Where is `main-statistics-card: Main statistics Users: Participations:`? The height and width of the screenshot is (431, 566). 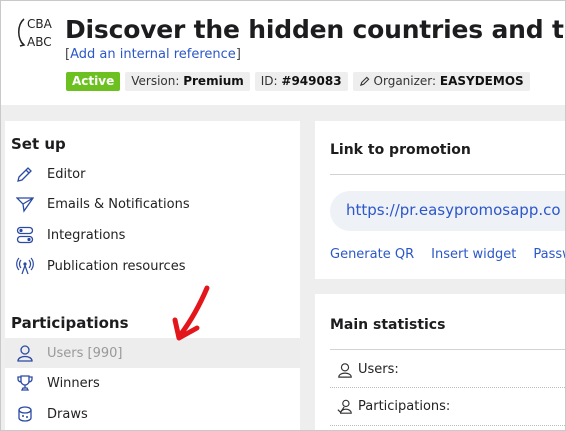 main-statistics-card: Main statistics Users: Participations: is located at coordinates (440, 362).